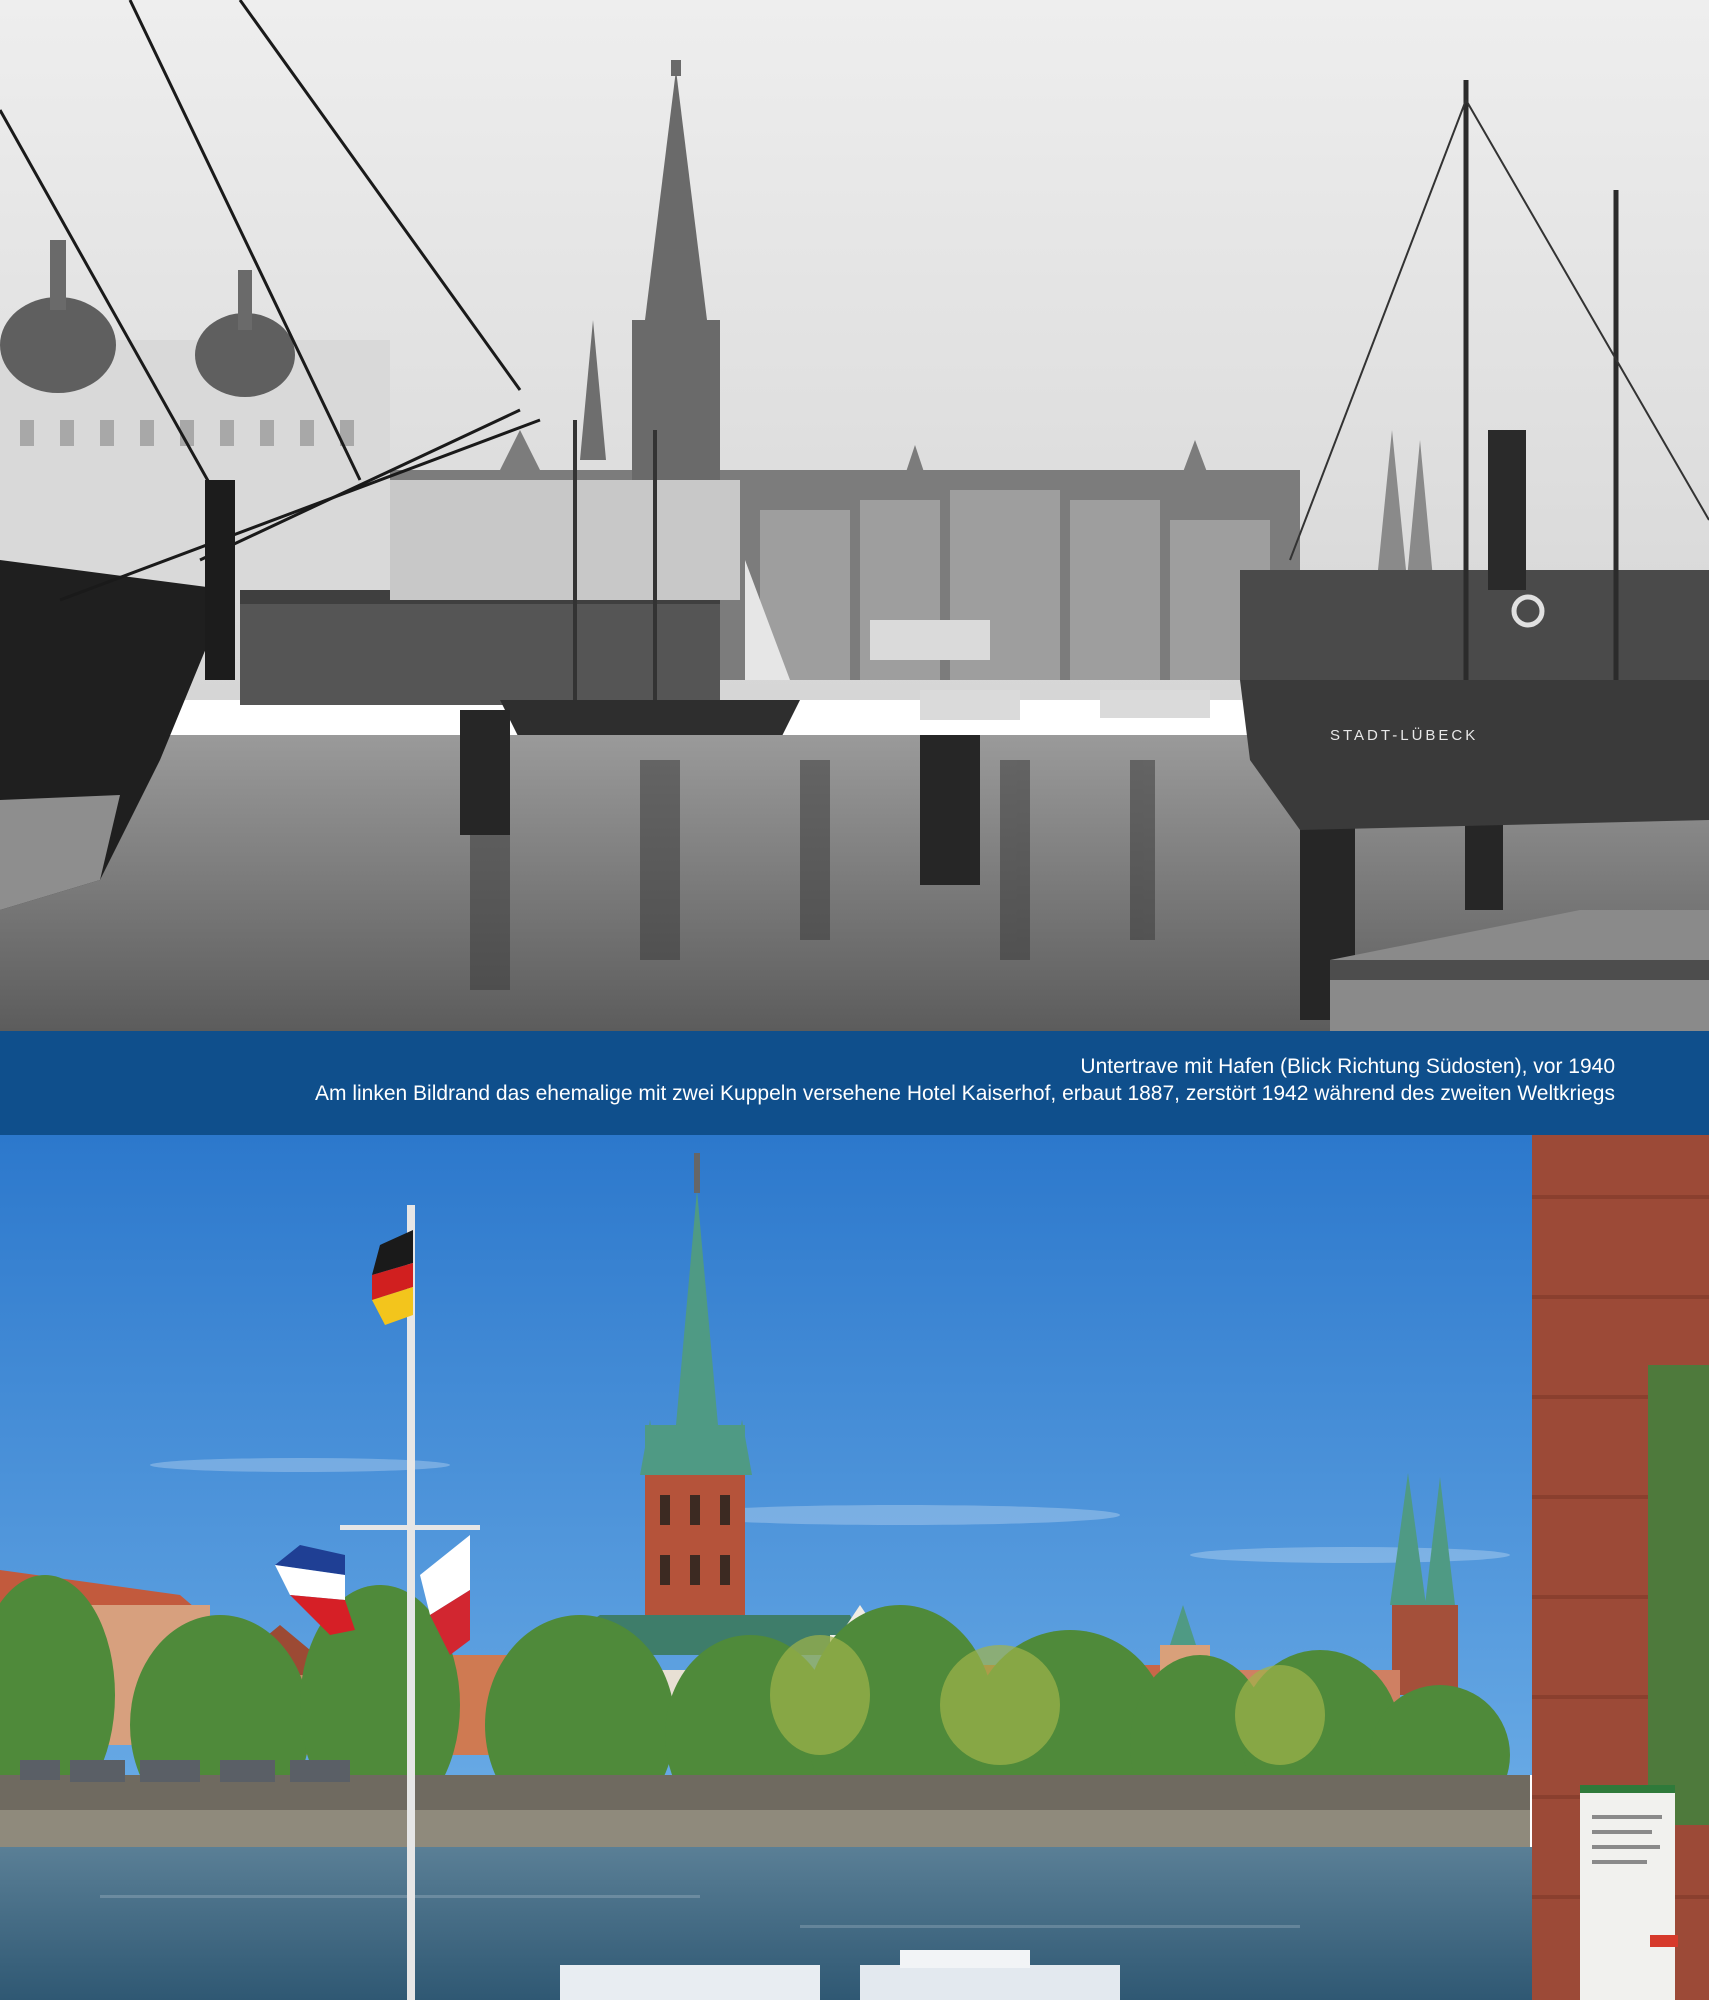 This screenshot has width=1709, height=2000. I want to click on info-signboard, so click(1629, 1892).